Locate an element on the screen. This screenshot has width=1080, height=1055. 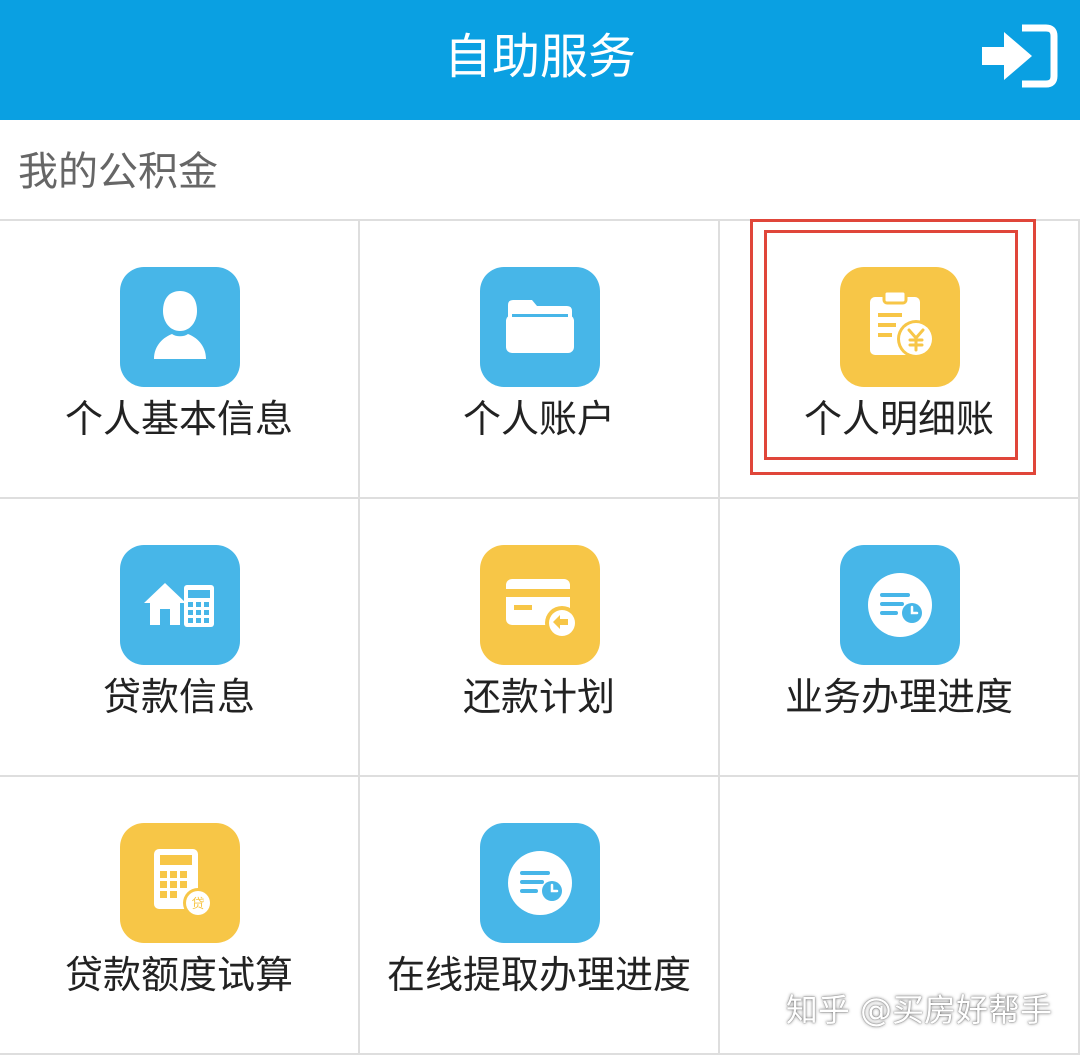
tile-label: 个人基本信息 is located at coordinates (178, 419).